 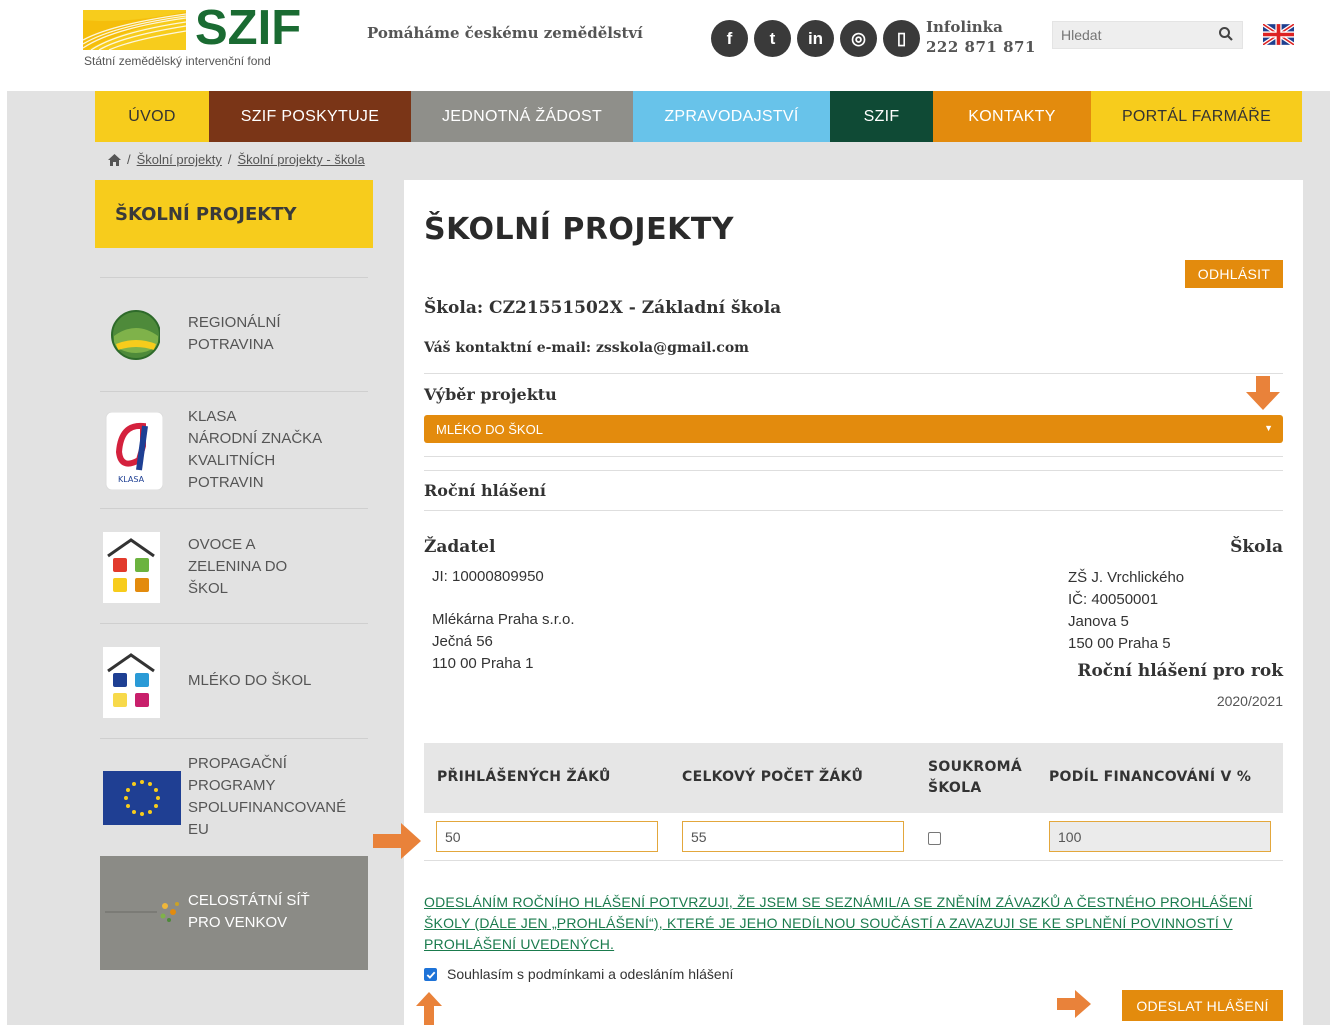 I want to click on celostatni-sit-icon, so click(x=142, y=912).